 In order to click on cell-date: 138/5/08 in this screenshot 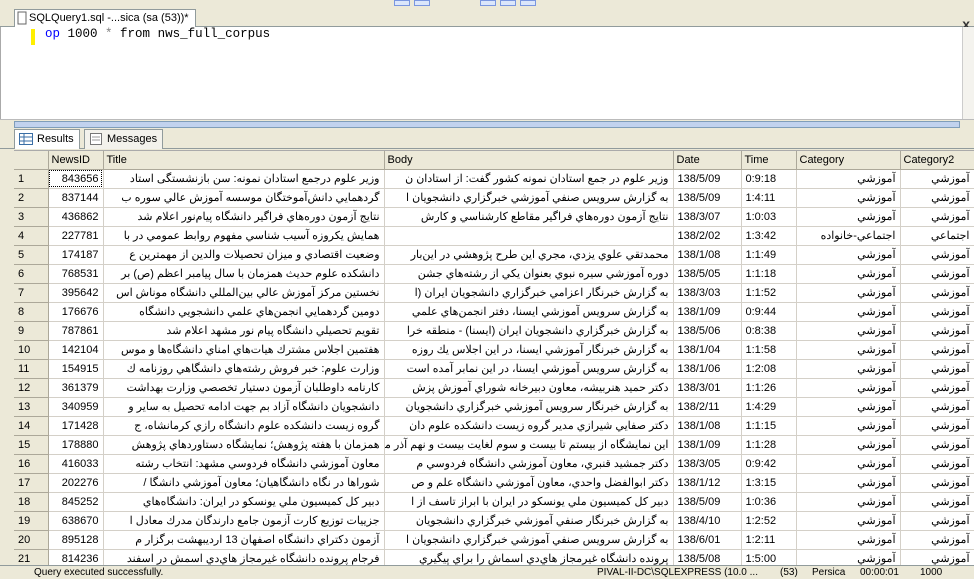, I will do `click(707, 557)`.